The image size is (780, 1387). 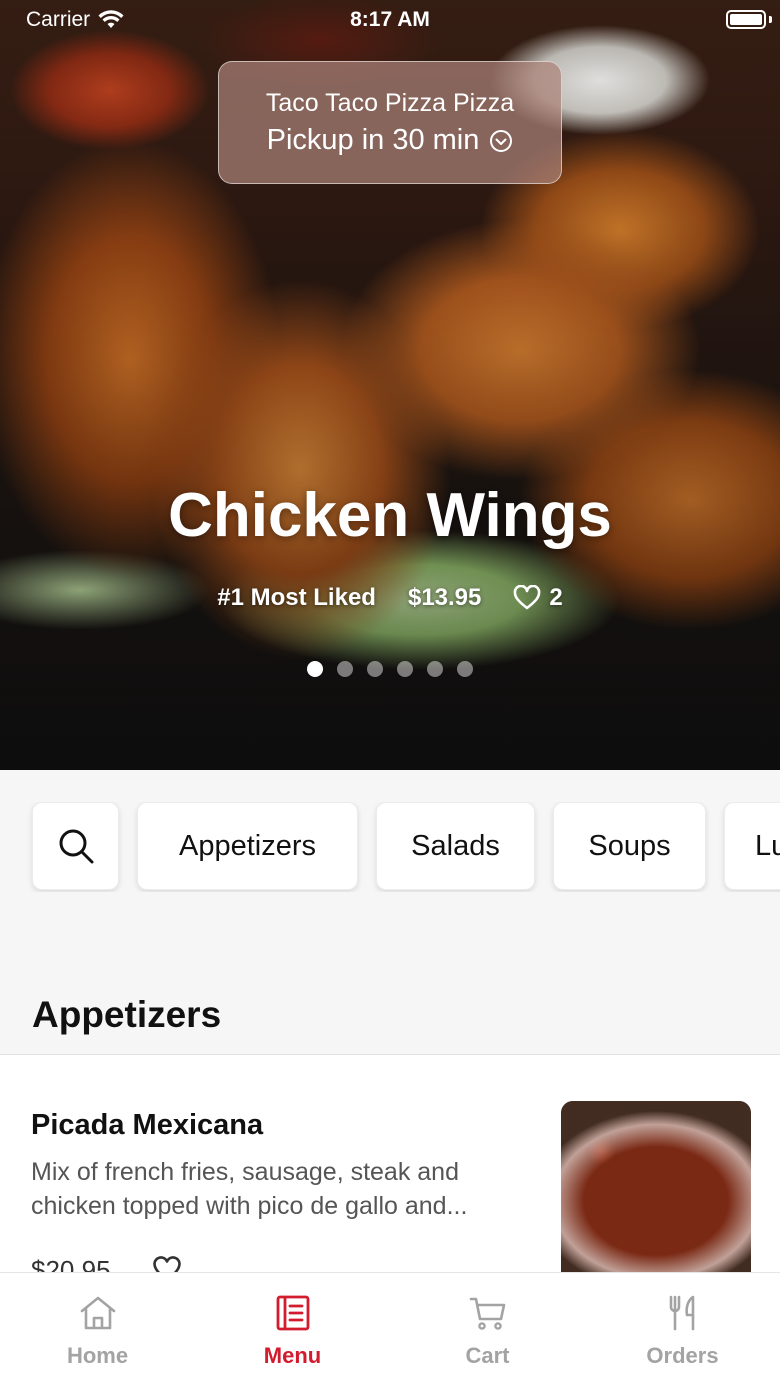 I want to click on category-chips: Appetizers Salads Soups Lu, so click(x=390, y=847).